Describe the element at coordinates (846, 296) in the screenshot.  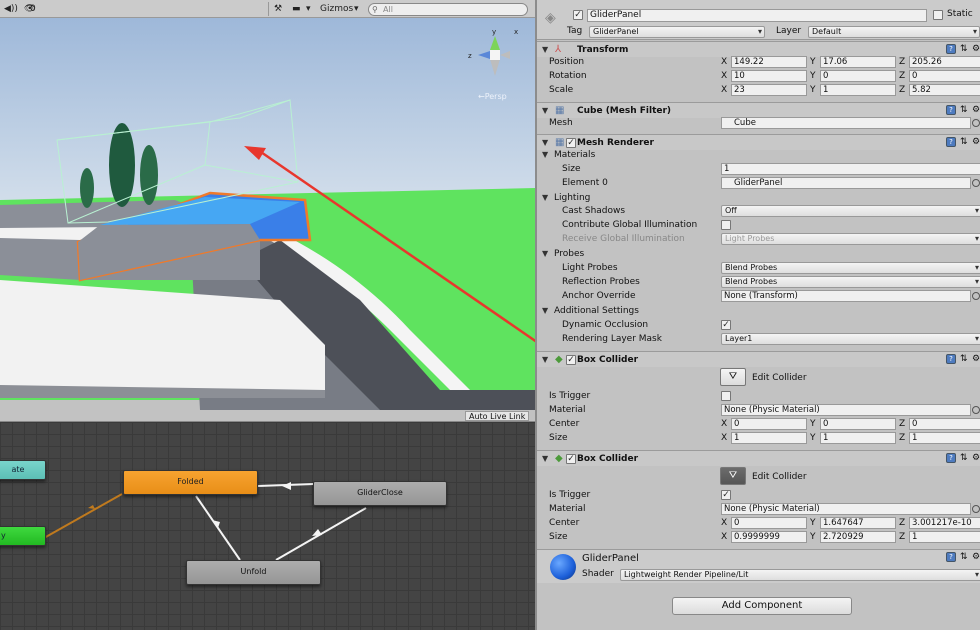
I see `anchor-override-field: None (Transform)` at that location.